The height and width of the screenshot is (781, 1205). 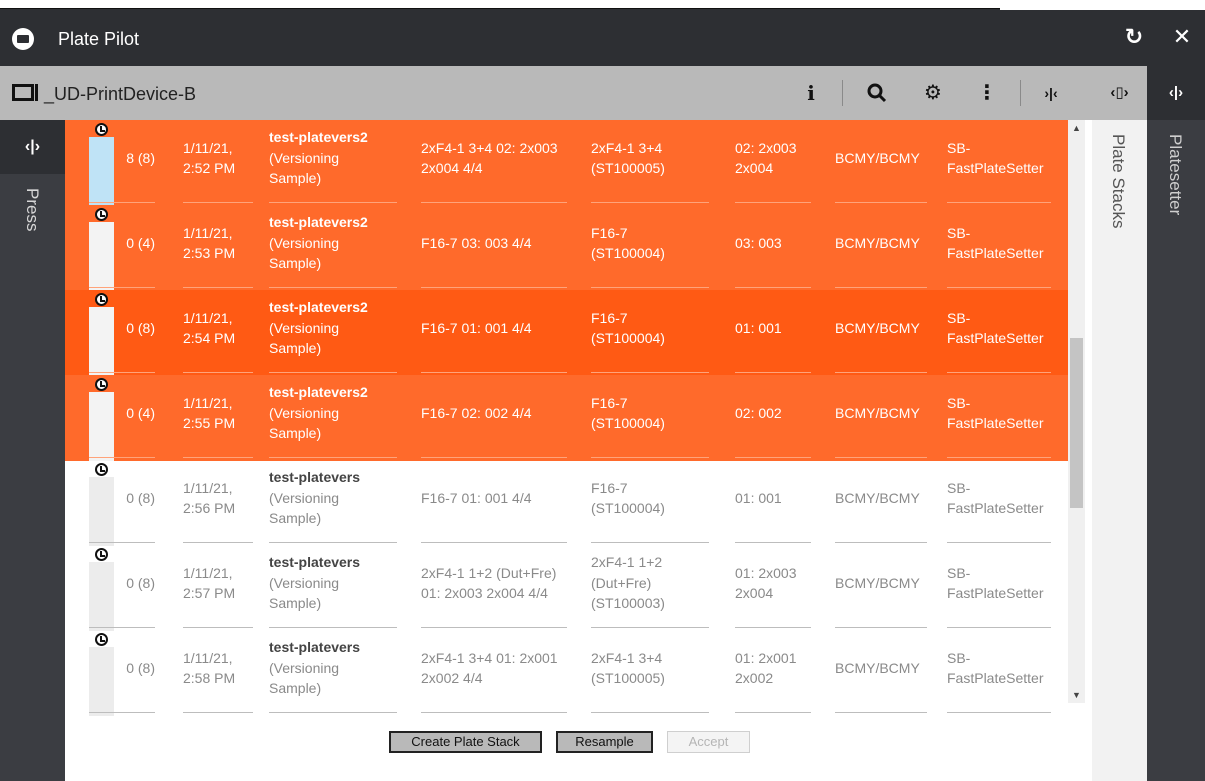 What do you see at coordinates (609, 403) in the screenshot?
I see `layout-line1: F16-7` at bounding box center [609, 403].